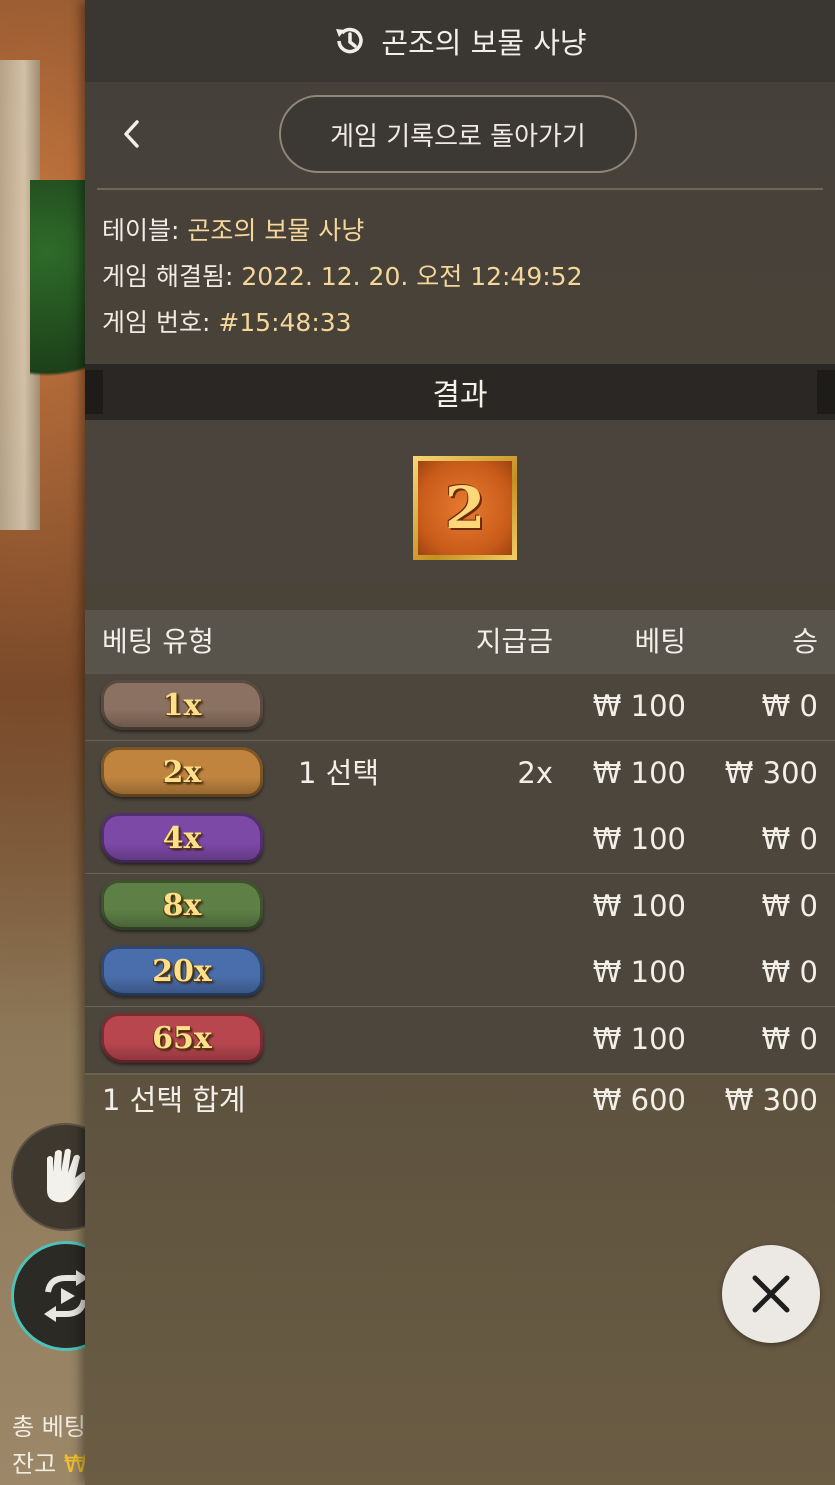  I want to click on game-number-info: 게임 번호: #15:48:33, so click(342, 325).